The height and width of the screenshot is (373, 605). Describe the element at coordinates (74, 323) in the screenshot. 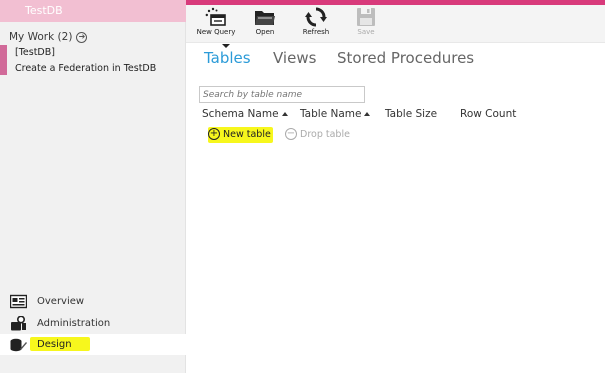

I see `nav-label-administration: Administration` at that location.